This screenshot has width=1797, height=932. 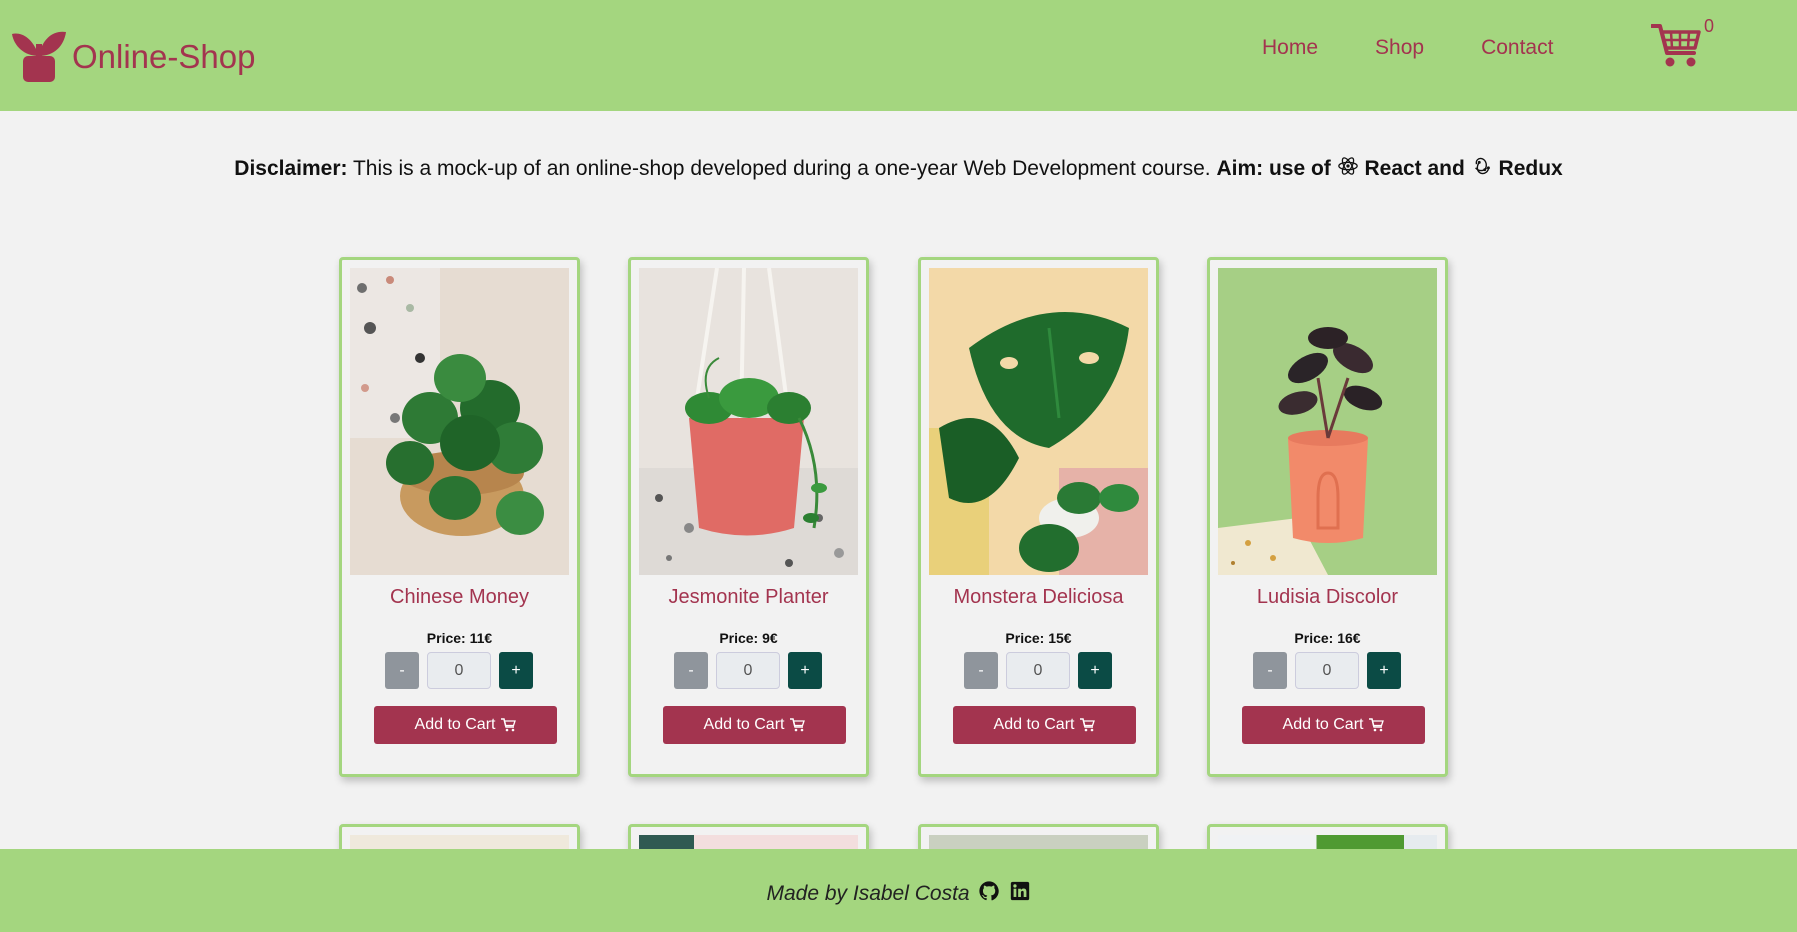 I want to click on linkedin-link, so click(x=1018, y=892).